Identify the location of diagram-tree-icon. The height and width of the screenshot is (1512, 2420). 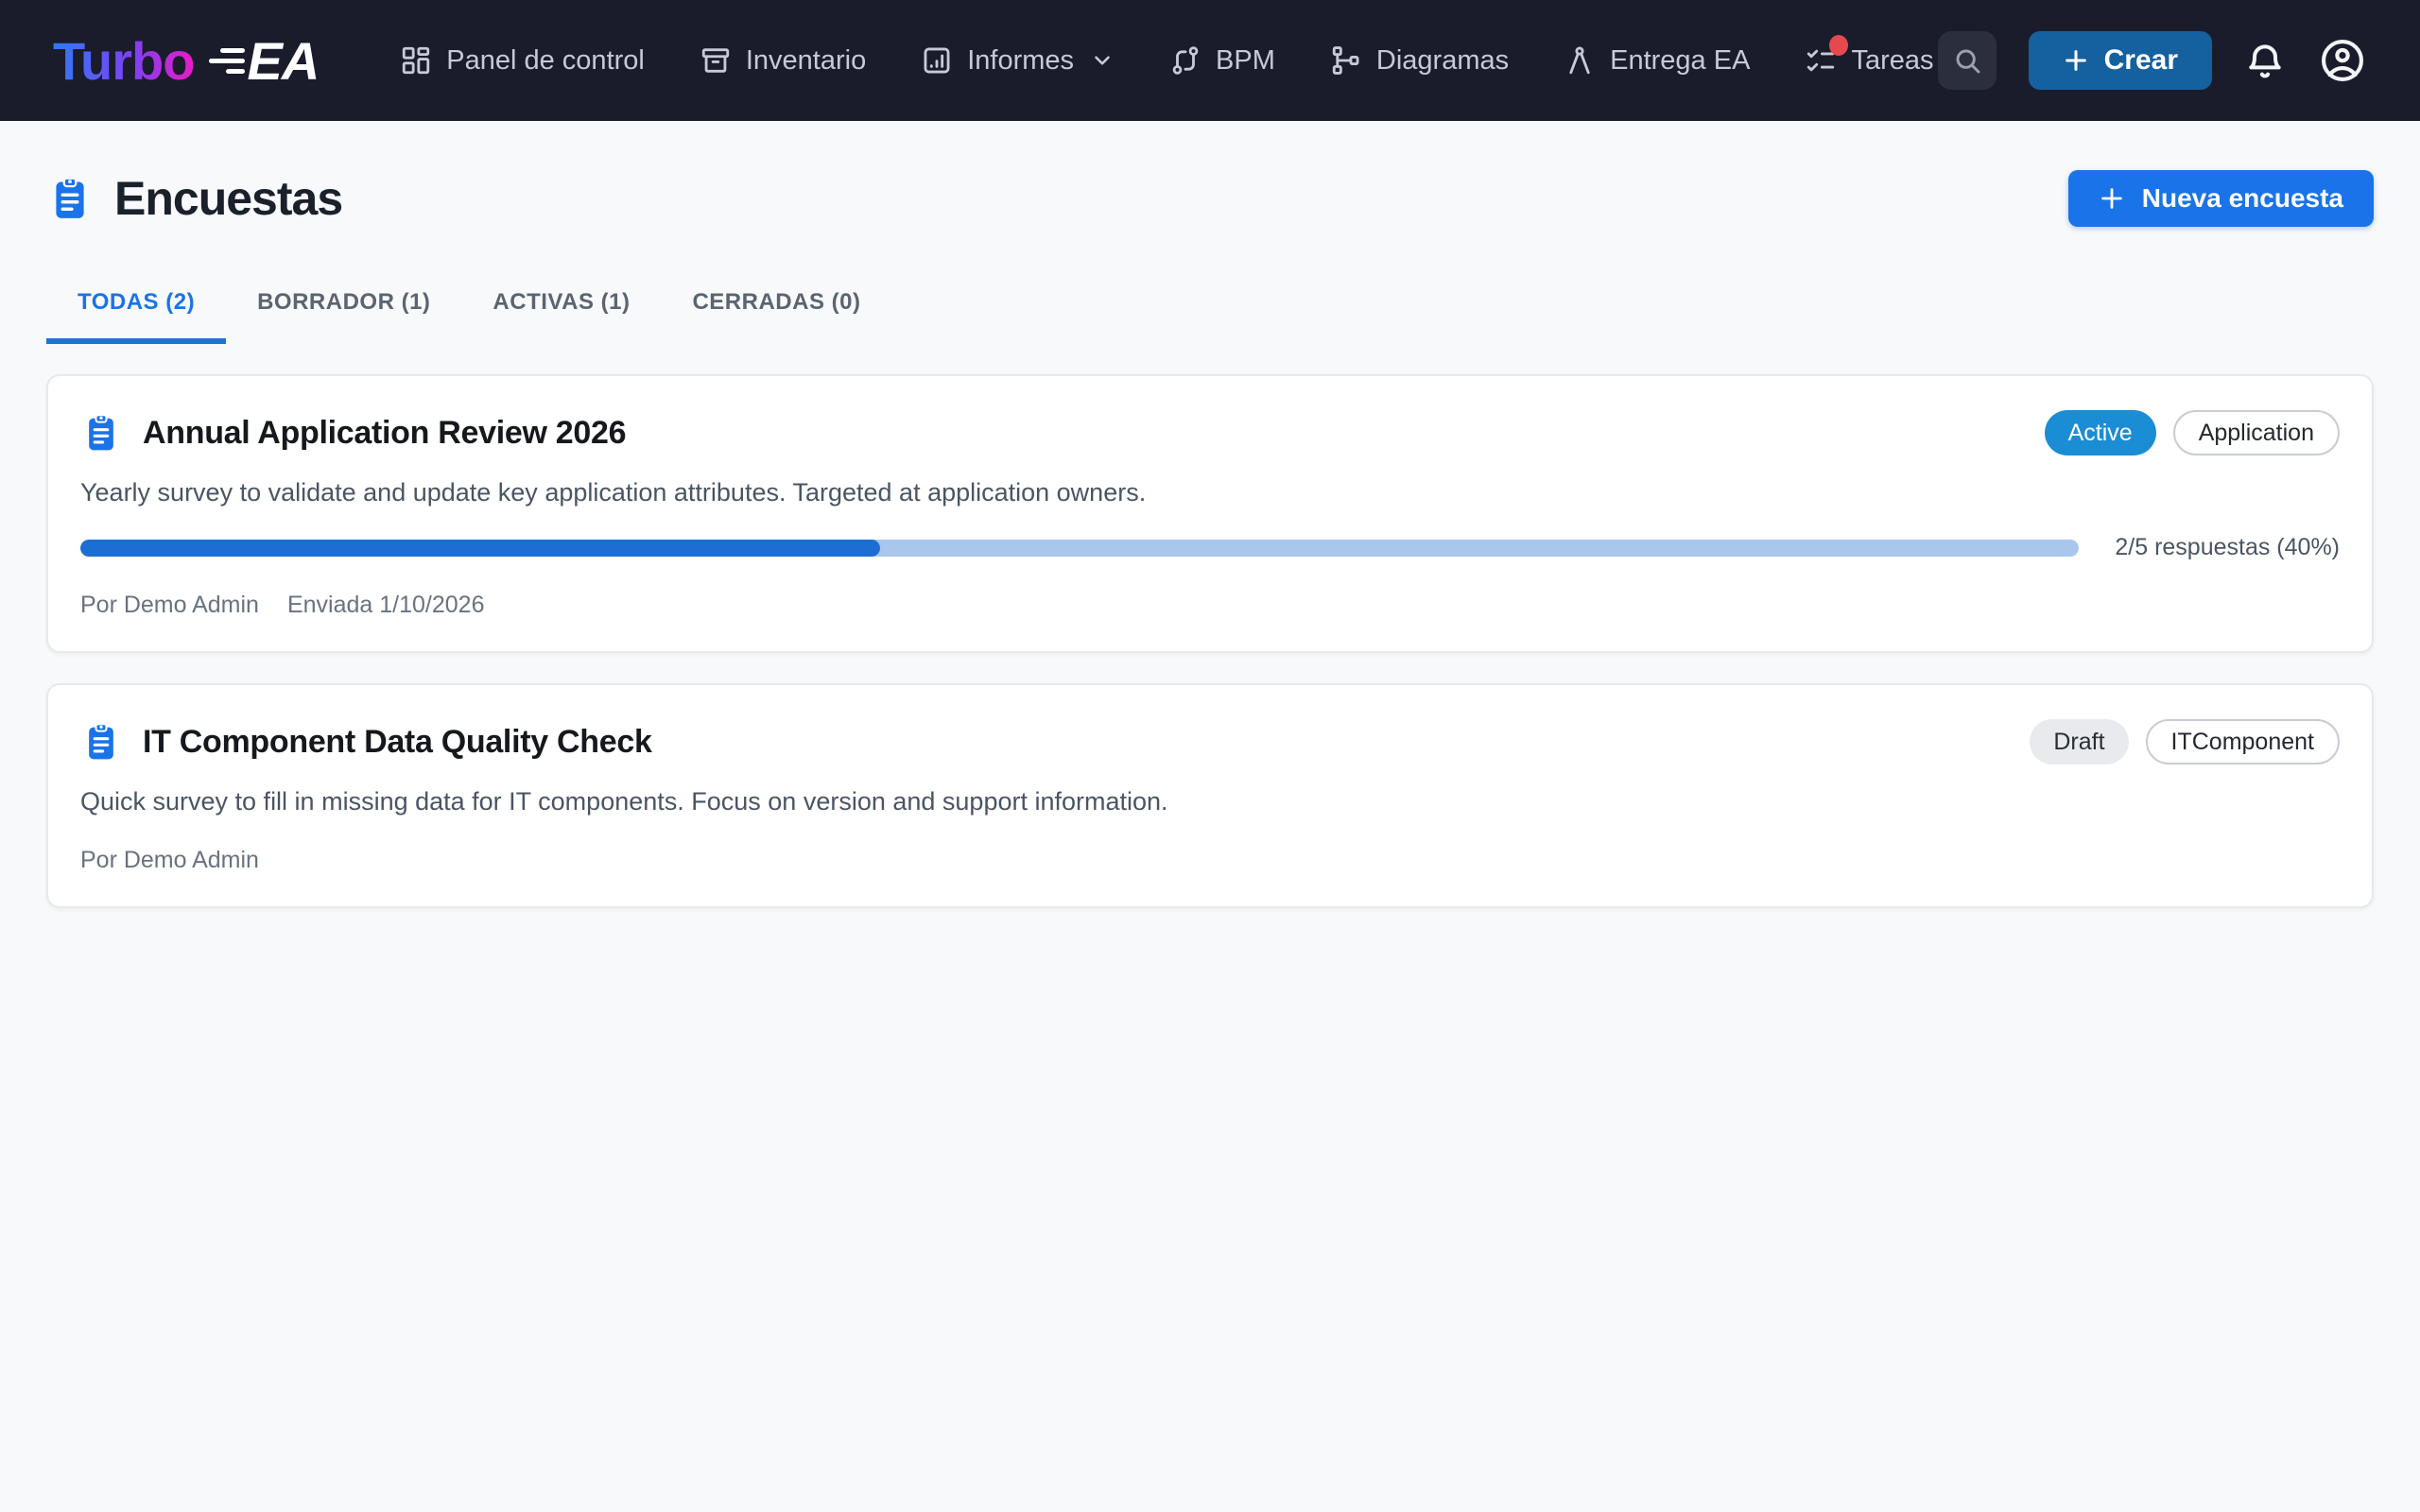
(1345, 60).